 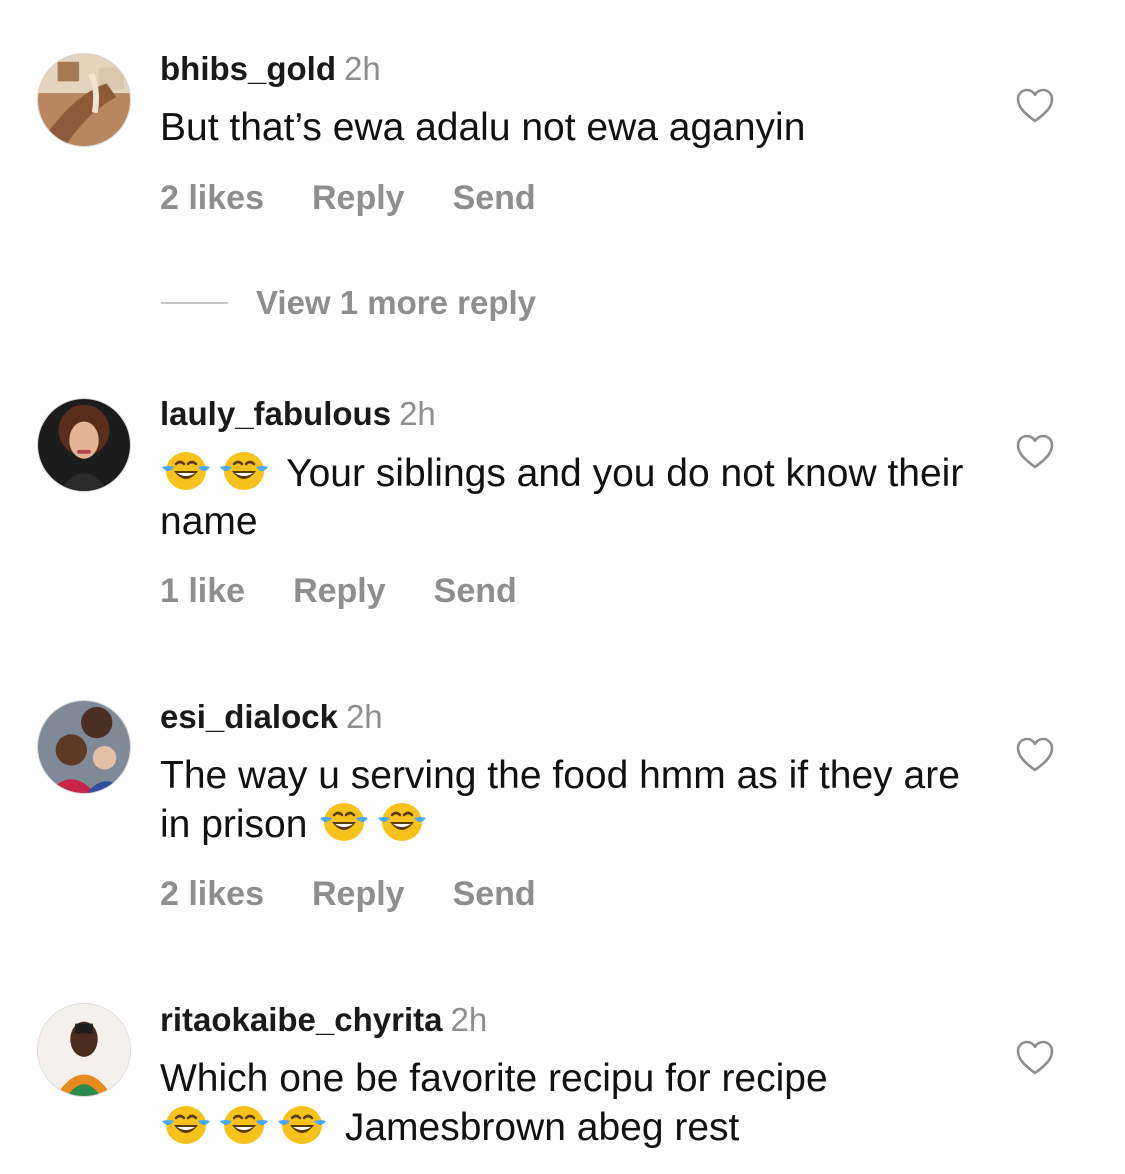 I want to click on comment-header: bhibs_gold 2h, so click(x=270, y=69).